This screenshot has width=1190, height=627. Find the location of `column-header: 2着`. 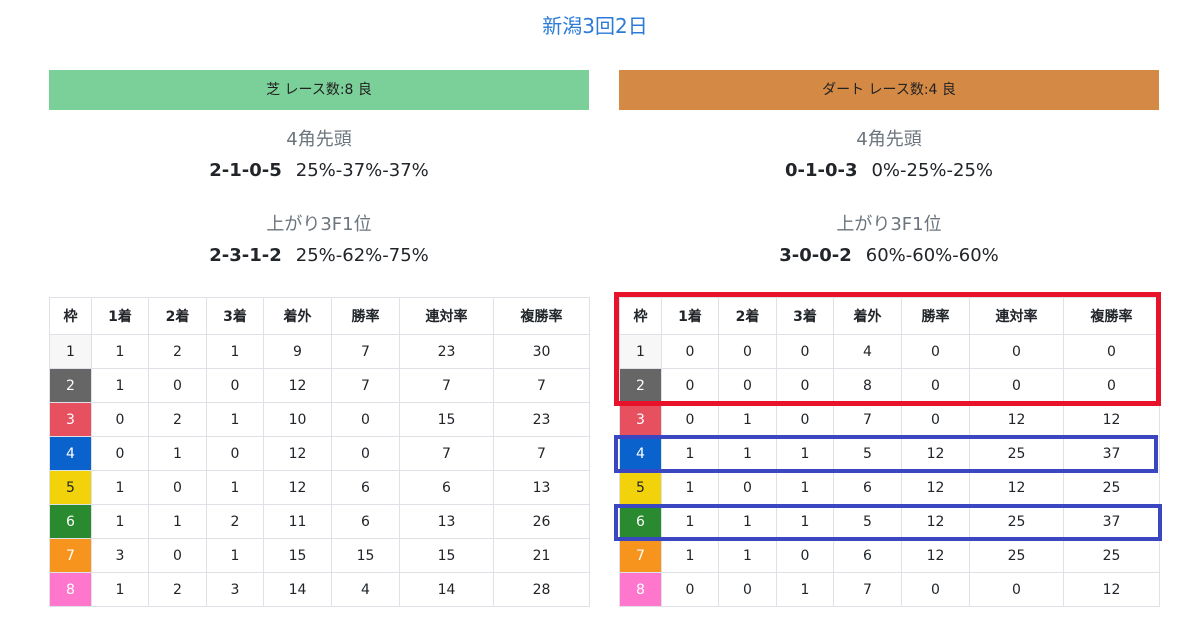

column-header: 2着 is located at coordinates (177, 316).